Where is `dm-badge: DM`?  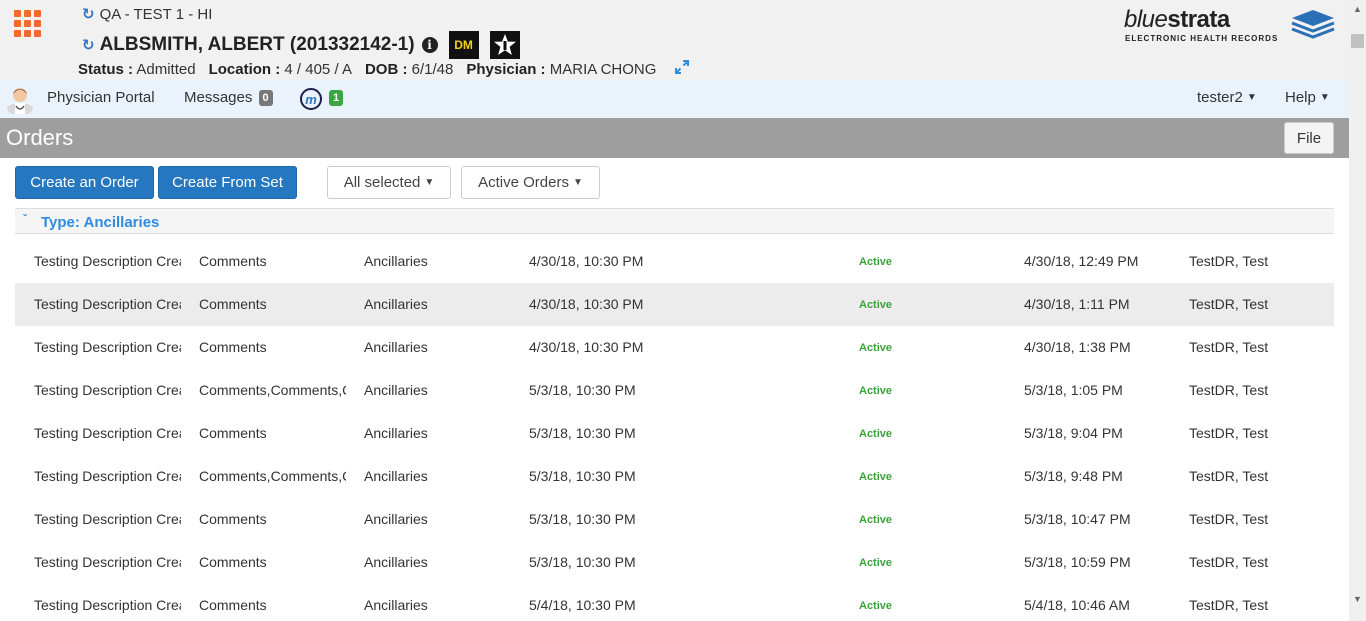 dm-badge: DM is located at coordinates (463, 45).